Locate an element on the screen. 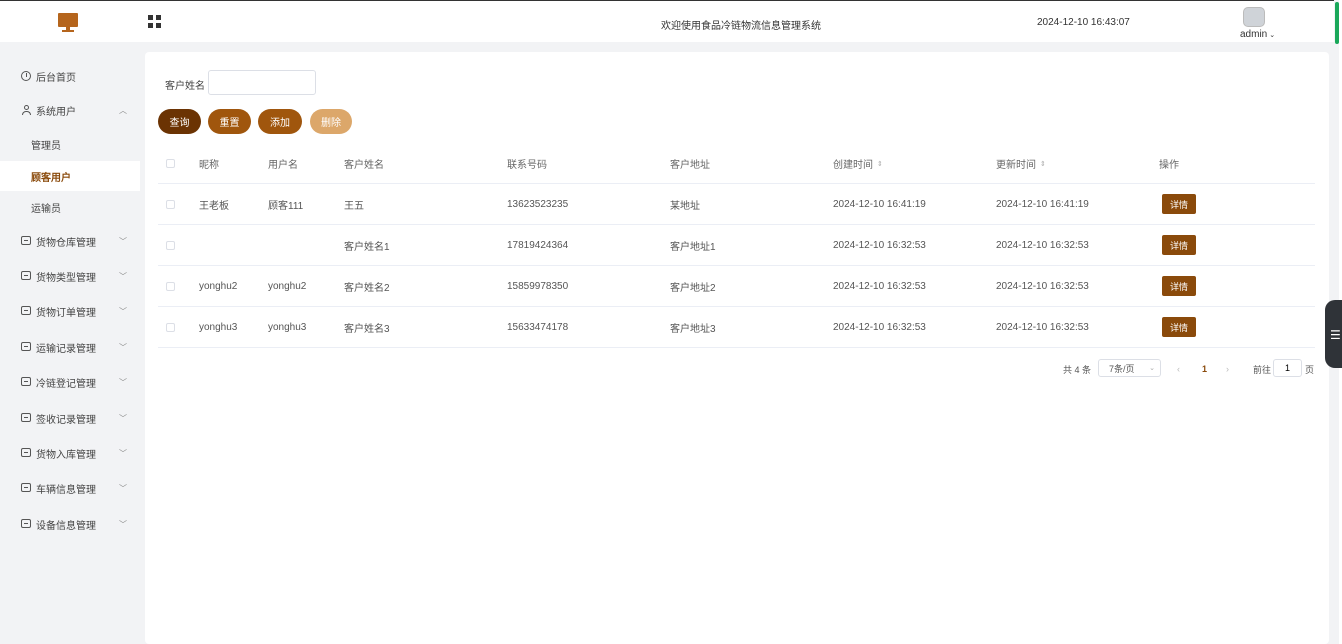 This screenshot has width=1342, height=644. user-icon is located at coordinates (26, 110).